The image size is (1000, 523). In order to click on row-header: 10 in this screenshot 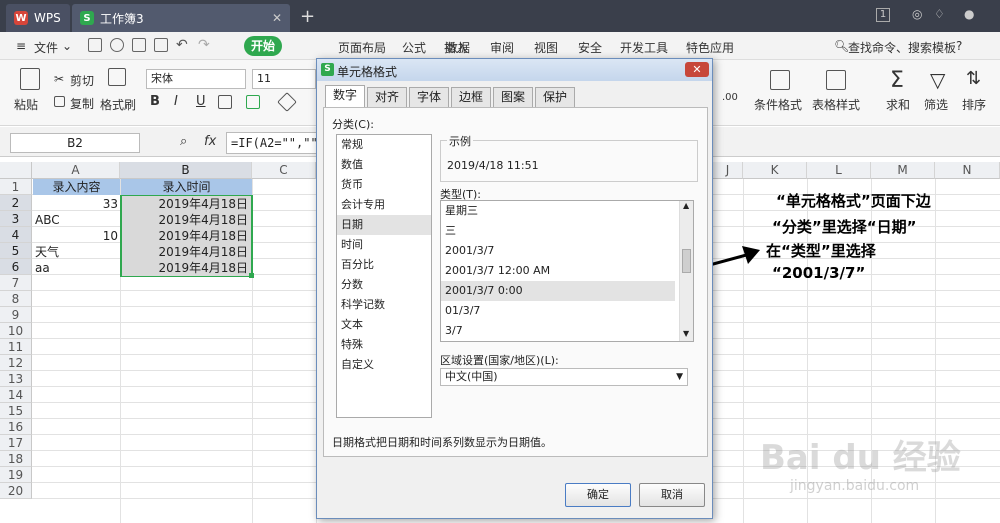, I will do `click(16, 331)`.